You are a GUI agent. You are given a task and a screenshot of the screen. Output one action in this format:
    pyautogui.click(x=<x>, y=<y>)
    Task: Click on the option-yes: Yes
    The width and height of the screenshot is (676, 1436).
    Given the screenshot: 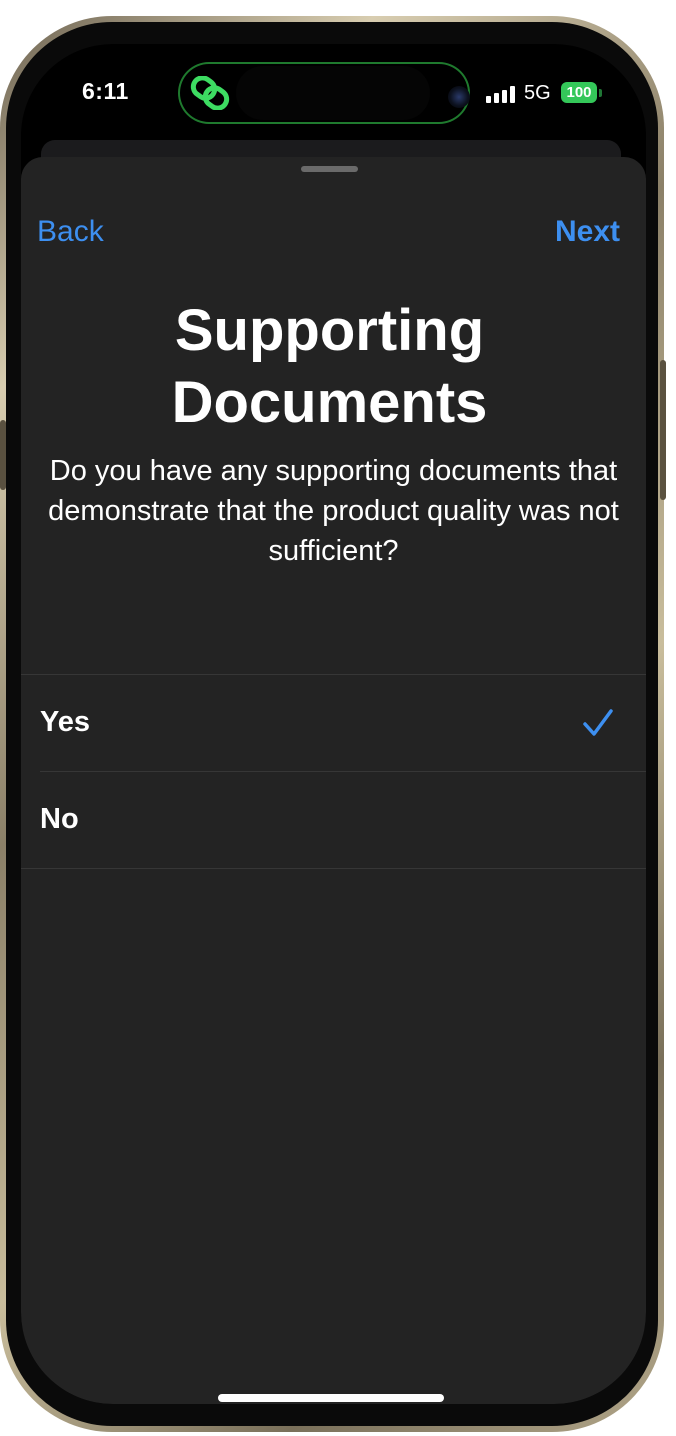 What is the action you would take?
    pyautogui.click(x=333, y=723)
    